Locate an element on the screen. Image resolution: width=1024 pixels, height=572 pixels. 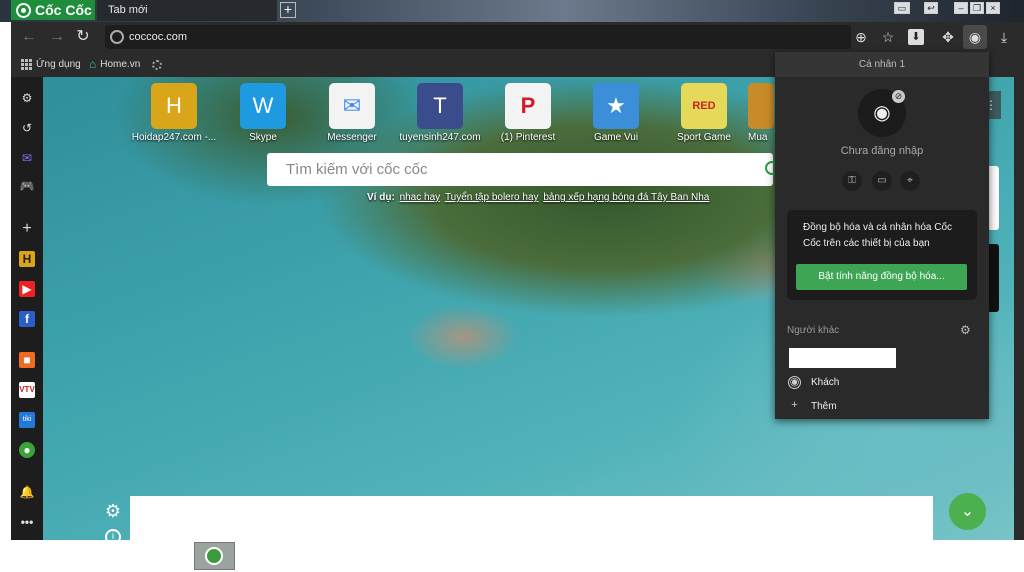
bookmark-loading is located at coordinates (157, 64).